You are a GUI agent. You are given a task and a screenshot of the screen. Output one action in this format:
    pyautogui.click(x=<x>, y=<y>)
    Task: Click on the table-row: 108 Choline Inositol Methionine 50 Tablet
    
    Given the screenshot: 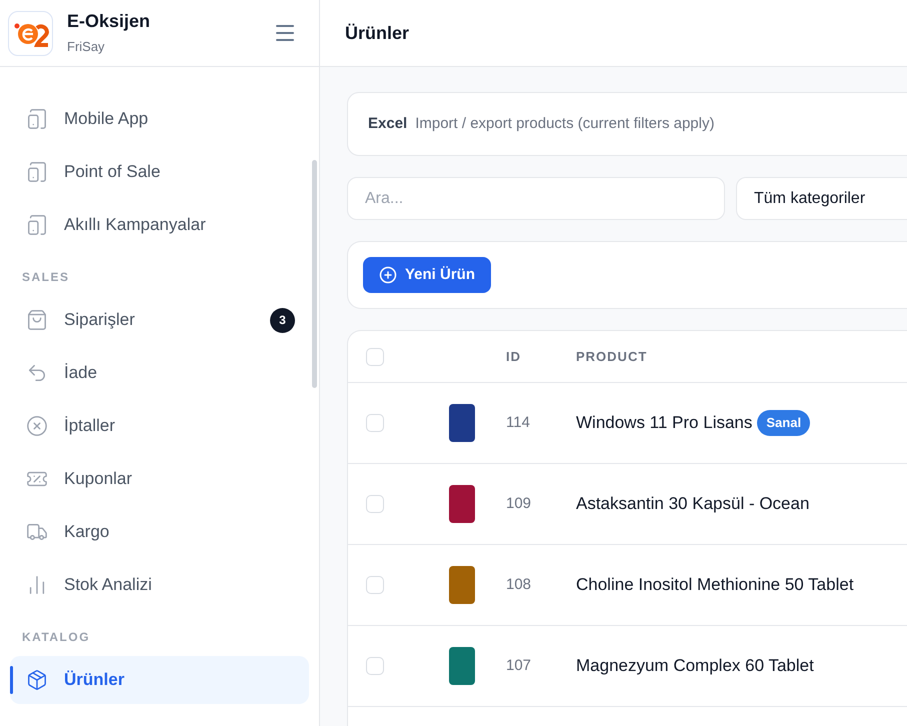 What is the action you would take?
    pyautogui.click(x=627, y=585)
    